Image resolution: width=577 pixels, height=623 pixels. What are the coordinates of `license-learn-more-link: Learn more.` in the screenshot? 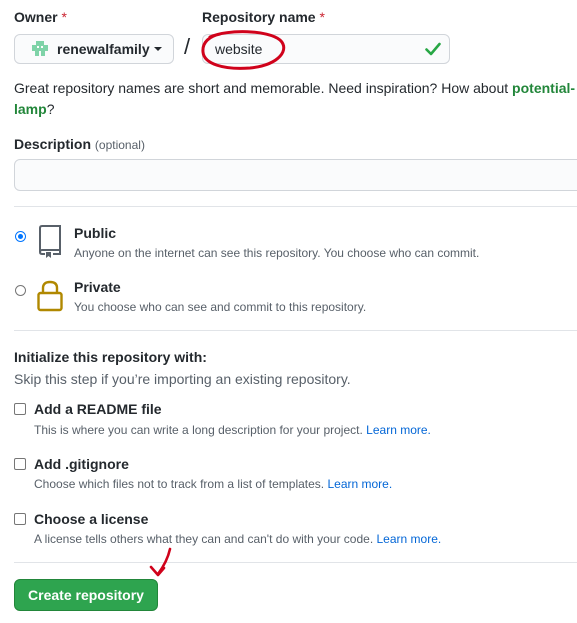 It's located at (409, 539).